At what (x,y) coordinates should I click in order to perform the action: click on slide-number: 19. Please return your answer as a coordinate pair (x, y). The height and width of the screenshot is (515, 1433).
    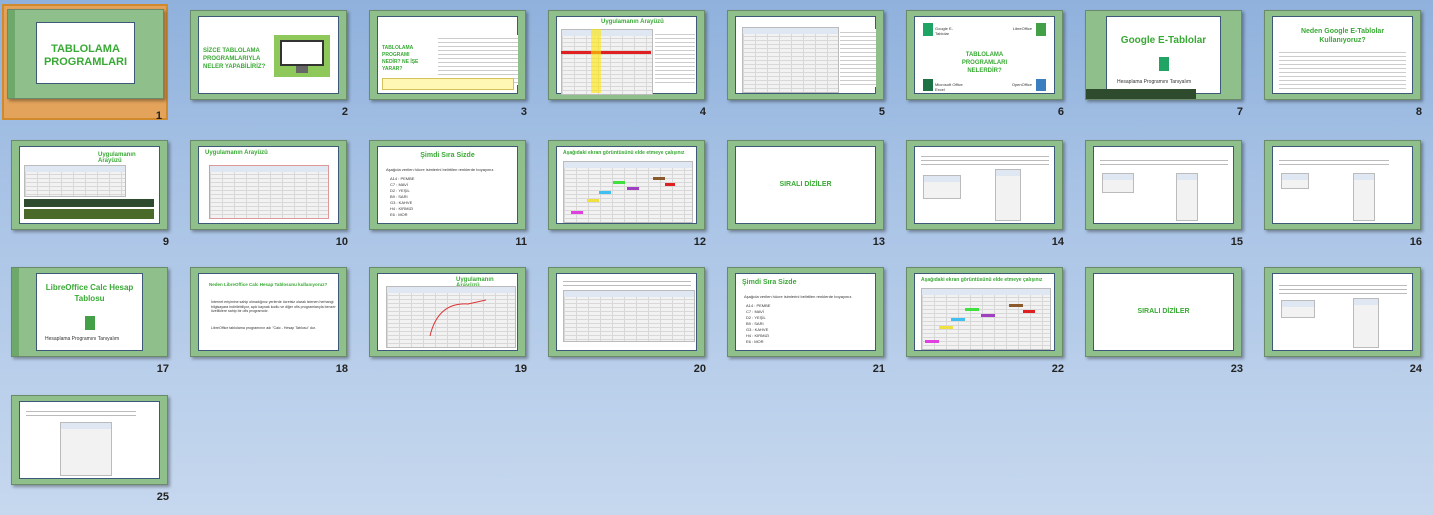
    Looking at the image, I should click on (520, 369).